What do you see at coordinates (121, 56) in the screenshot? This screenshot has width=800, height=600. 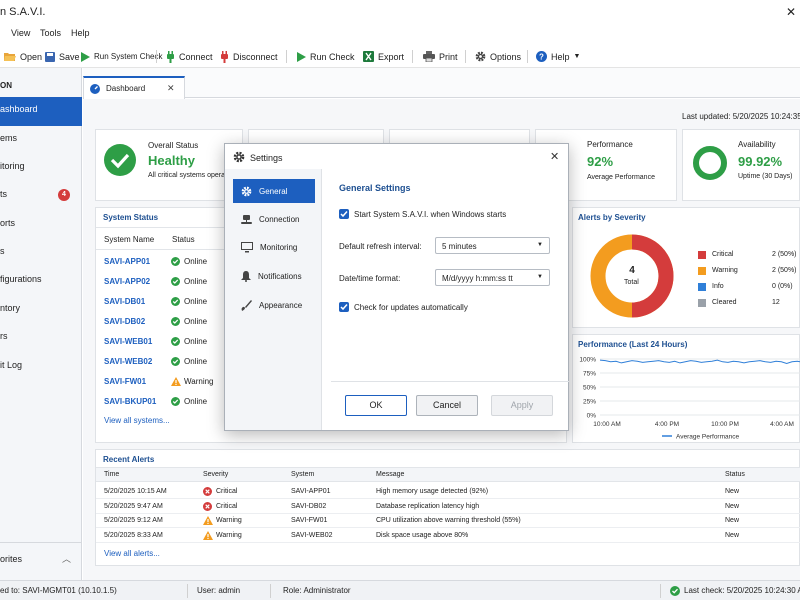 I see `run-system-check-button: Run System Check` at bounding box center [121, 56].